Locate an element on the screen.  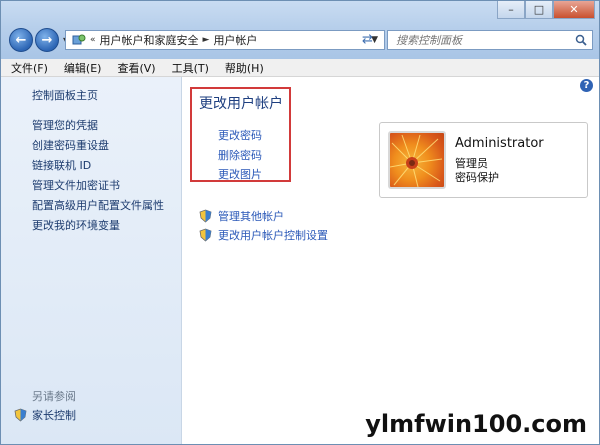
forward-button: → is located at coordinates (47, 40).